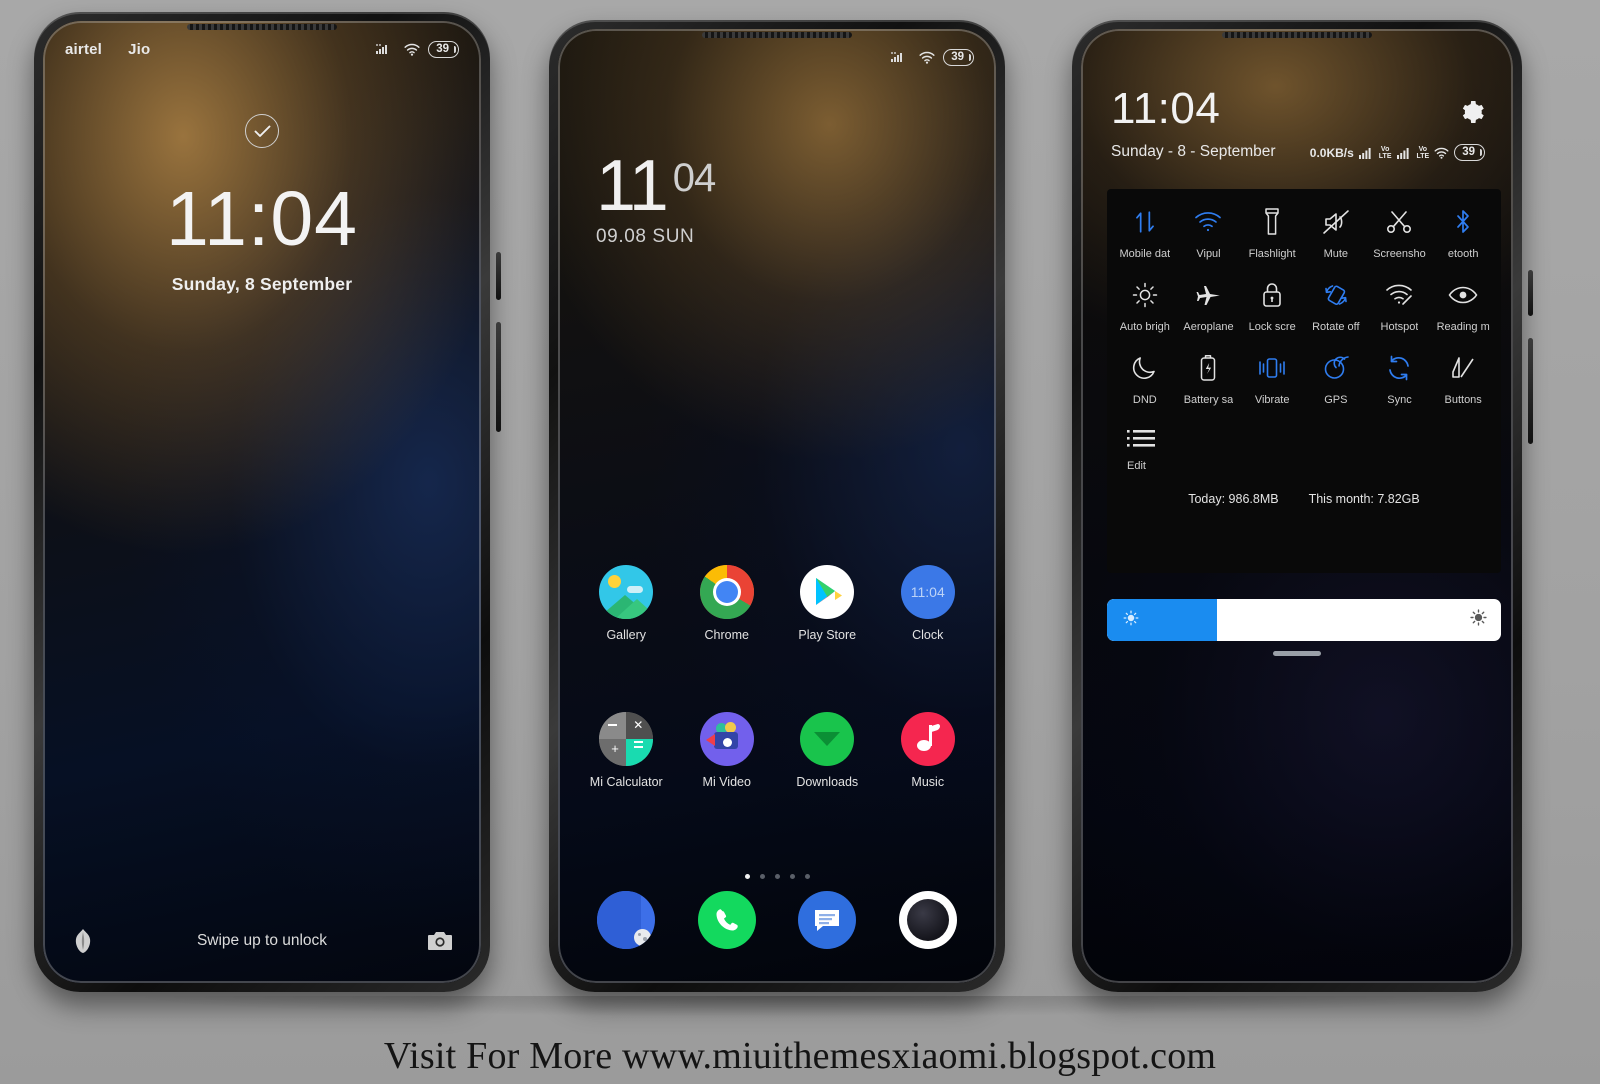  I want to click on mobile-data-icon, so click(1145, 222).